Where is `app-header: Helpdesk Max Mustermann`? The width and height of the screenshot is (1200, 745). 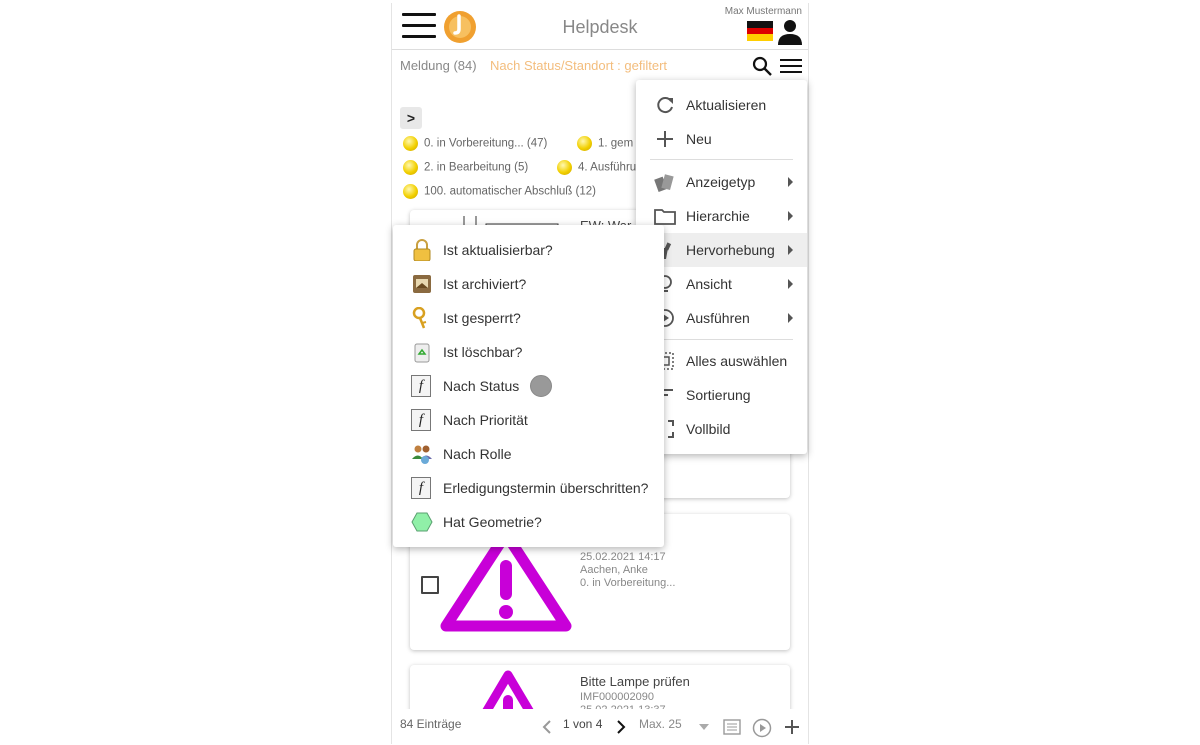 app-header: Helpdesk Max Mustermann is located at coordinates (600, 26).